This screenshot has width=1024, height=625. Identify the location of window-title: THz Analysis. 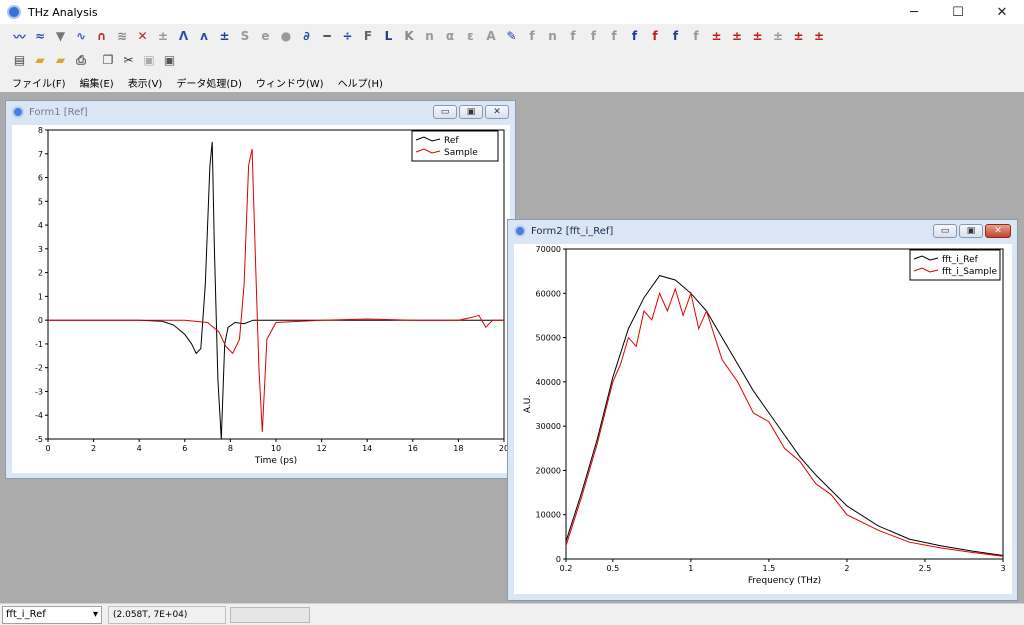
(63, 12).